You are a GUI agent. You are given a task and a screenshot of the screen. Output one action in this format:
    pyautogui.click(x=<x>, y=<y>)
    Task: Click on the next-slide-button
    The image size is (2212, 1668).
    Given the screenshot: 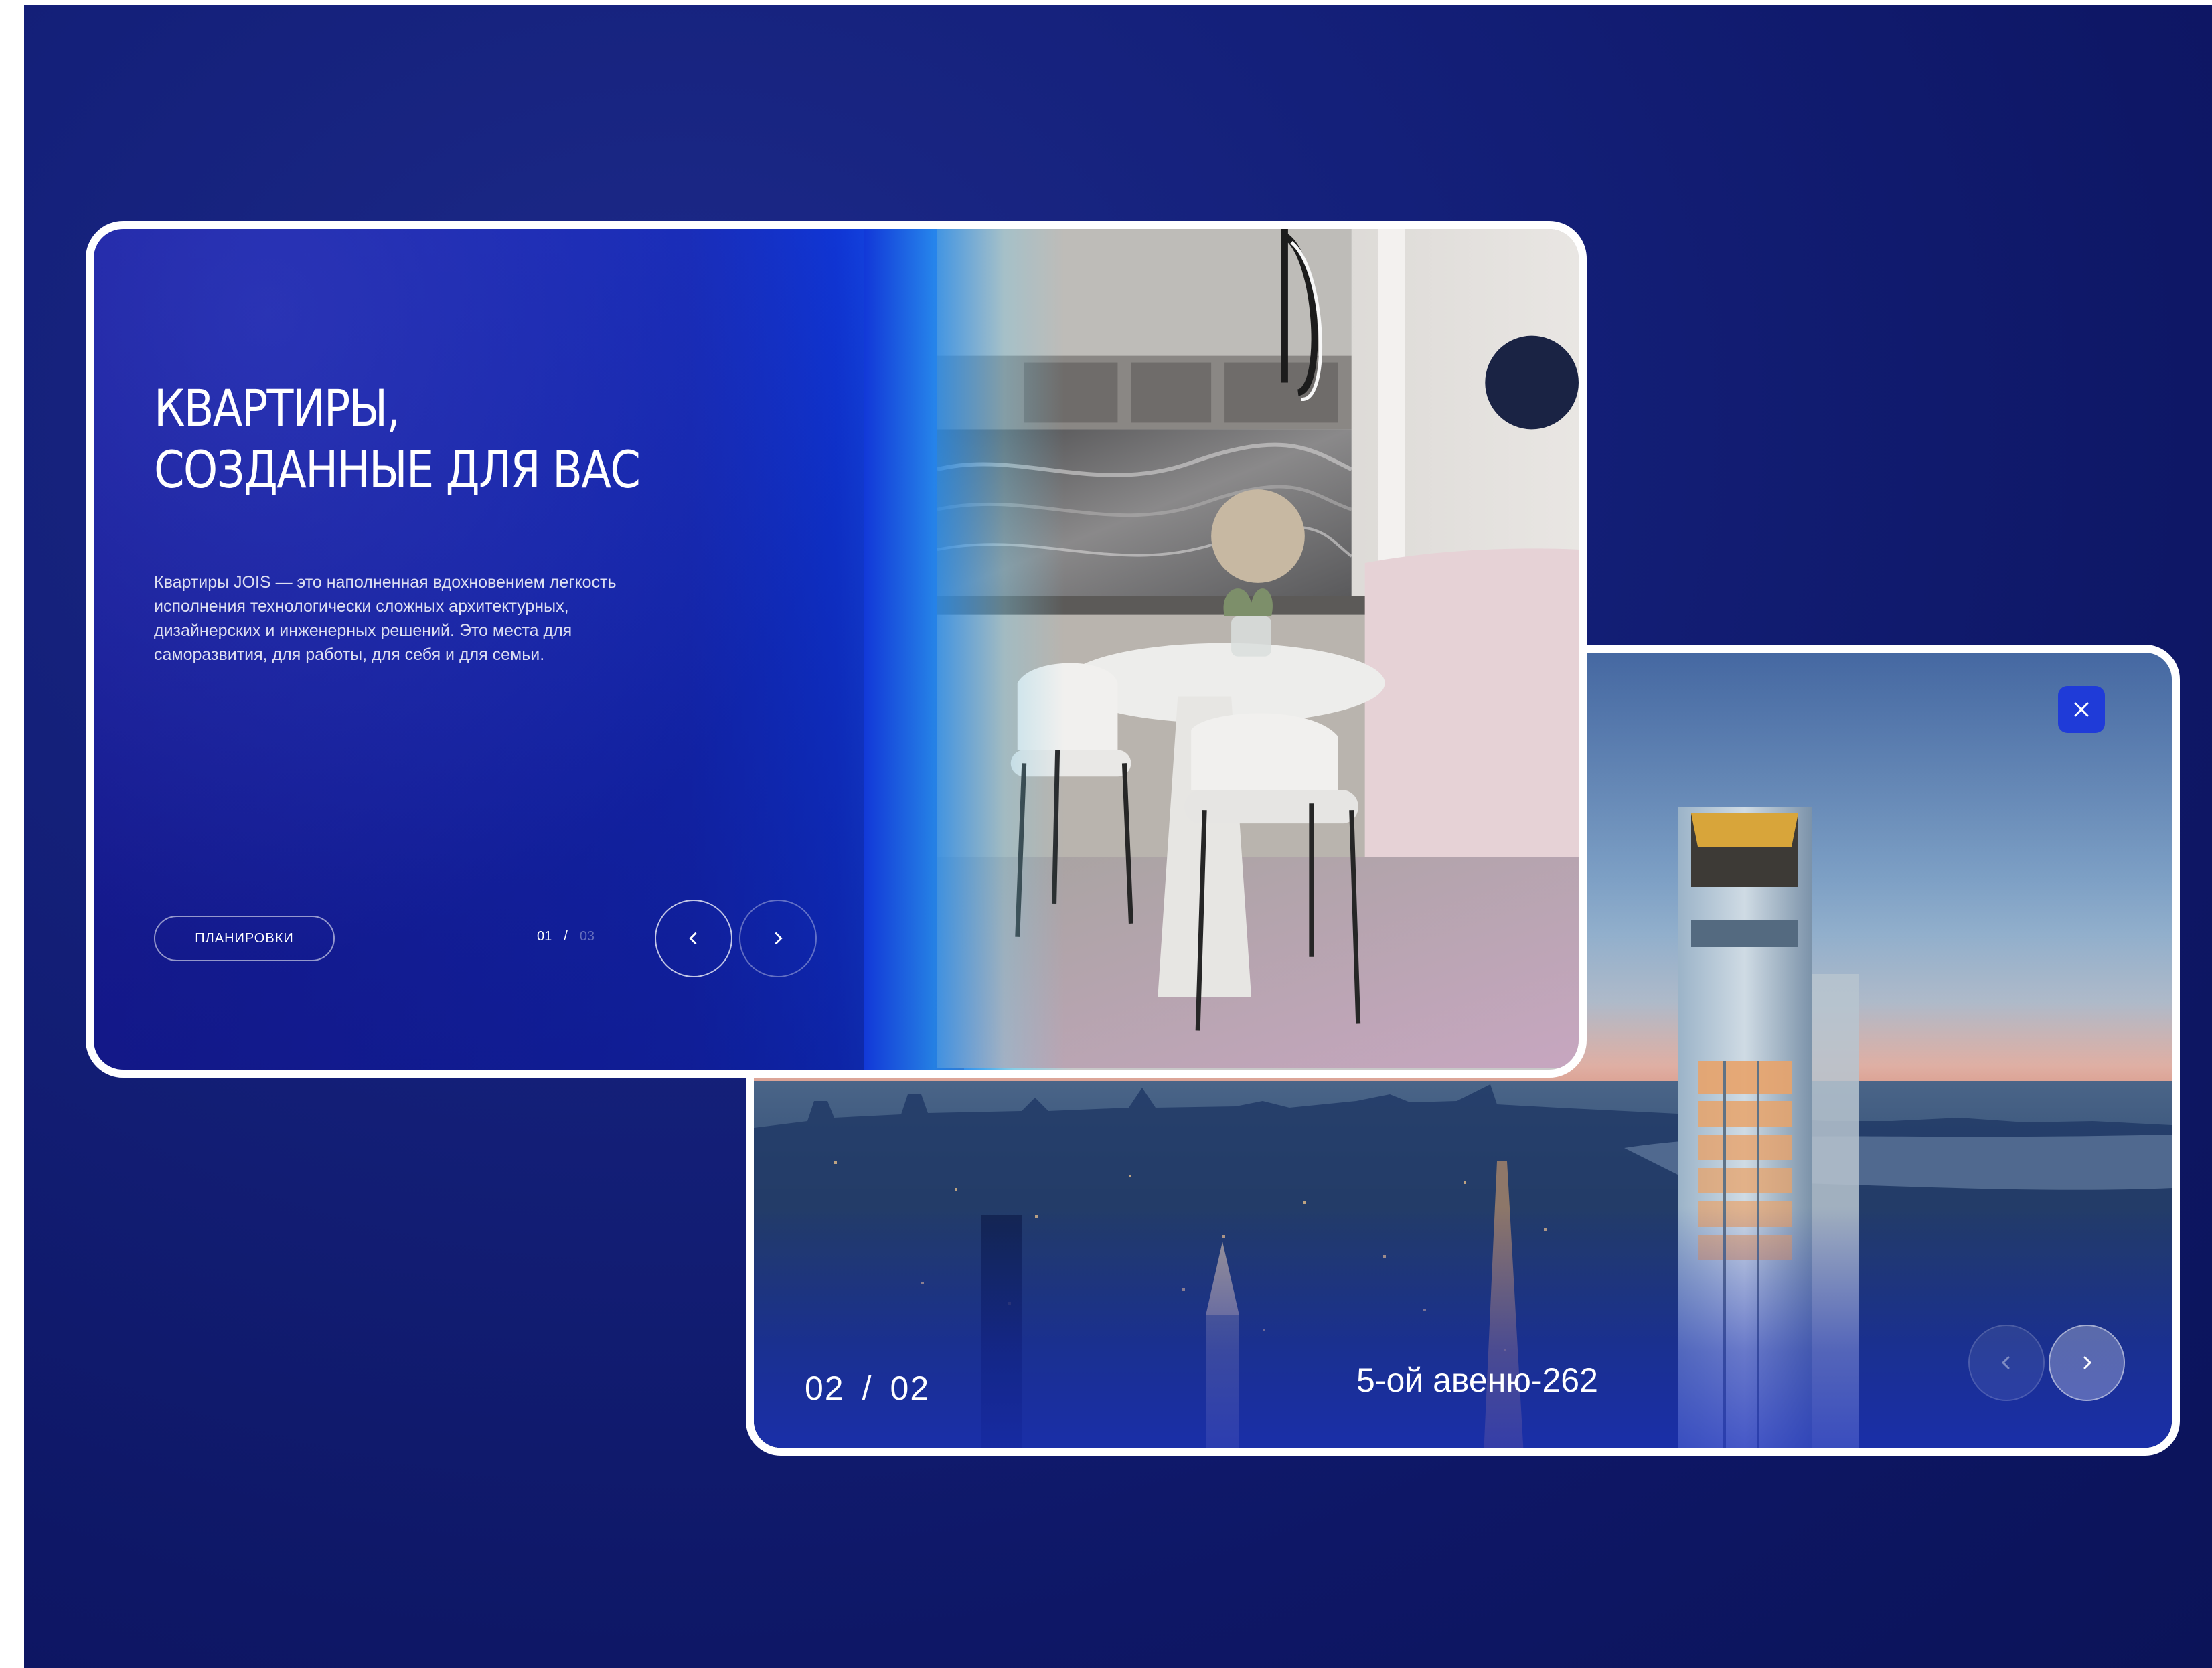 What is the action you would take?
    pyautogui.click(x=2087, y=1363)
    